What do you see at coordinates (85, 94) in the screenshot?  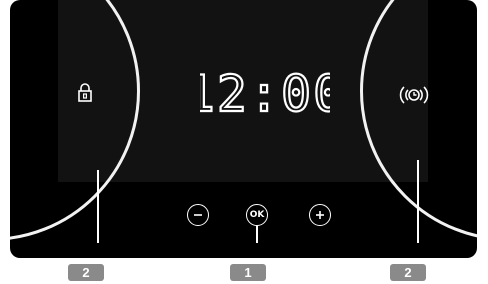 I see `lock-icon` at bounding box center [85, 94].